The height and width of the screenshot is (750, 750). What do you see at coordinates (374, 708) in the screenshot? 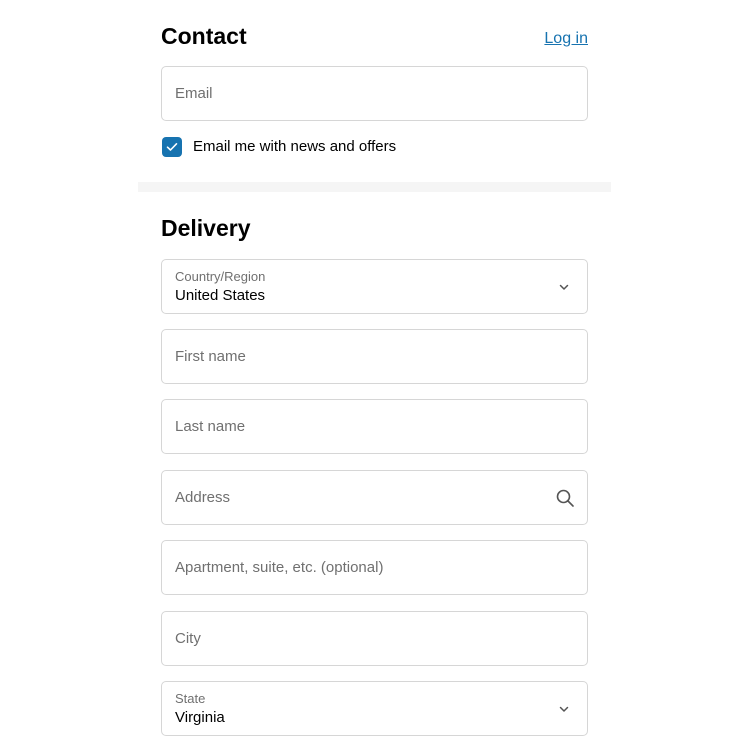
I see `state-select: State Virginia` at bounding box center [374, 708].